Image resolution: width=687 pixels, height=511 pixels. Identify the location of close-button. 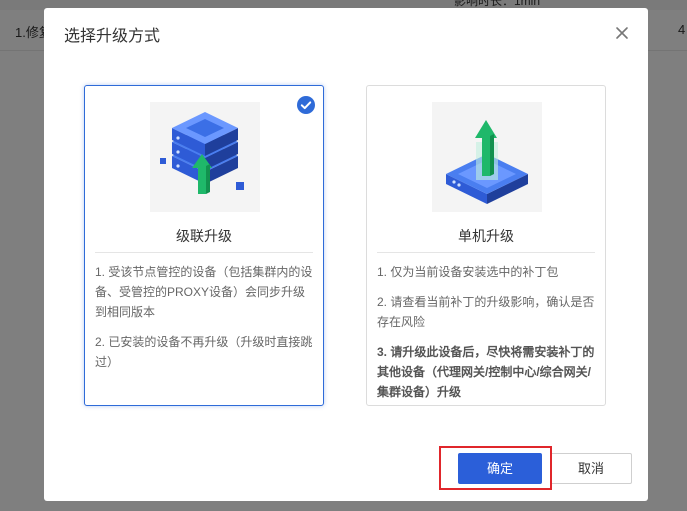
(622, 33).